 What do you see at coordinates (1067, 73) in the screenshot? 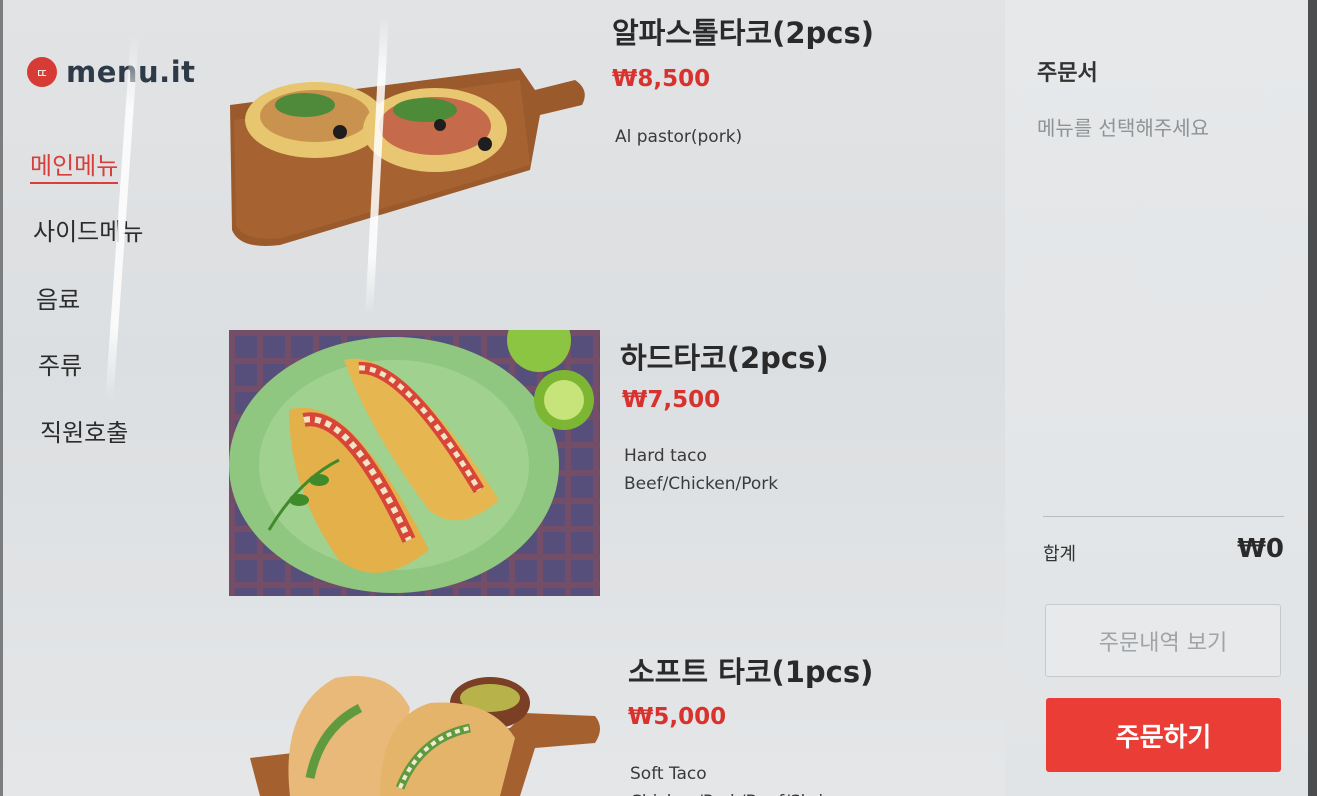
I see `order-title: 주문서` at bounding box center [1067, 73].